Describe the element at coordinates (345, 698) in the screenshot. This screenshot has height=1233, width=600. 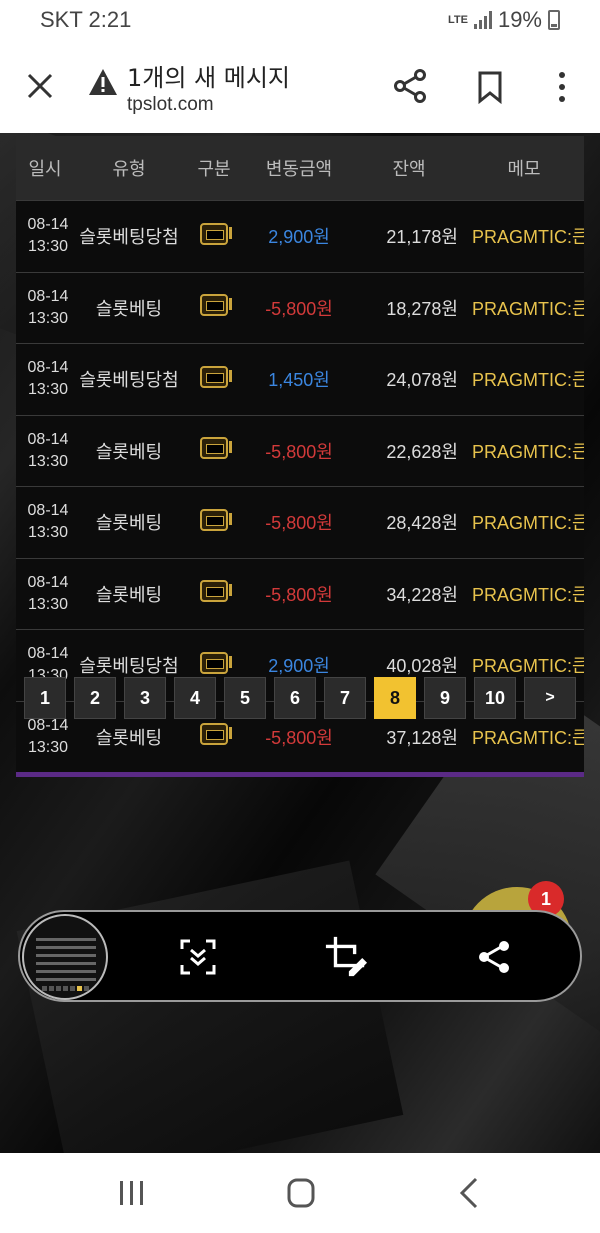
I see `page-button-7: 7` at that location.